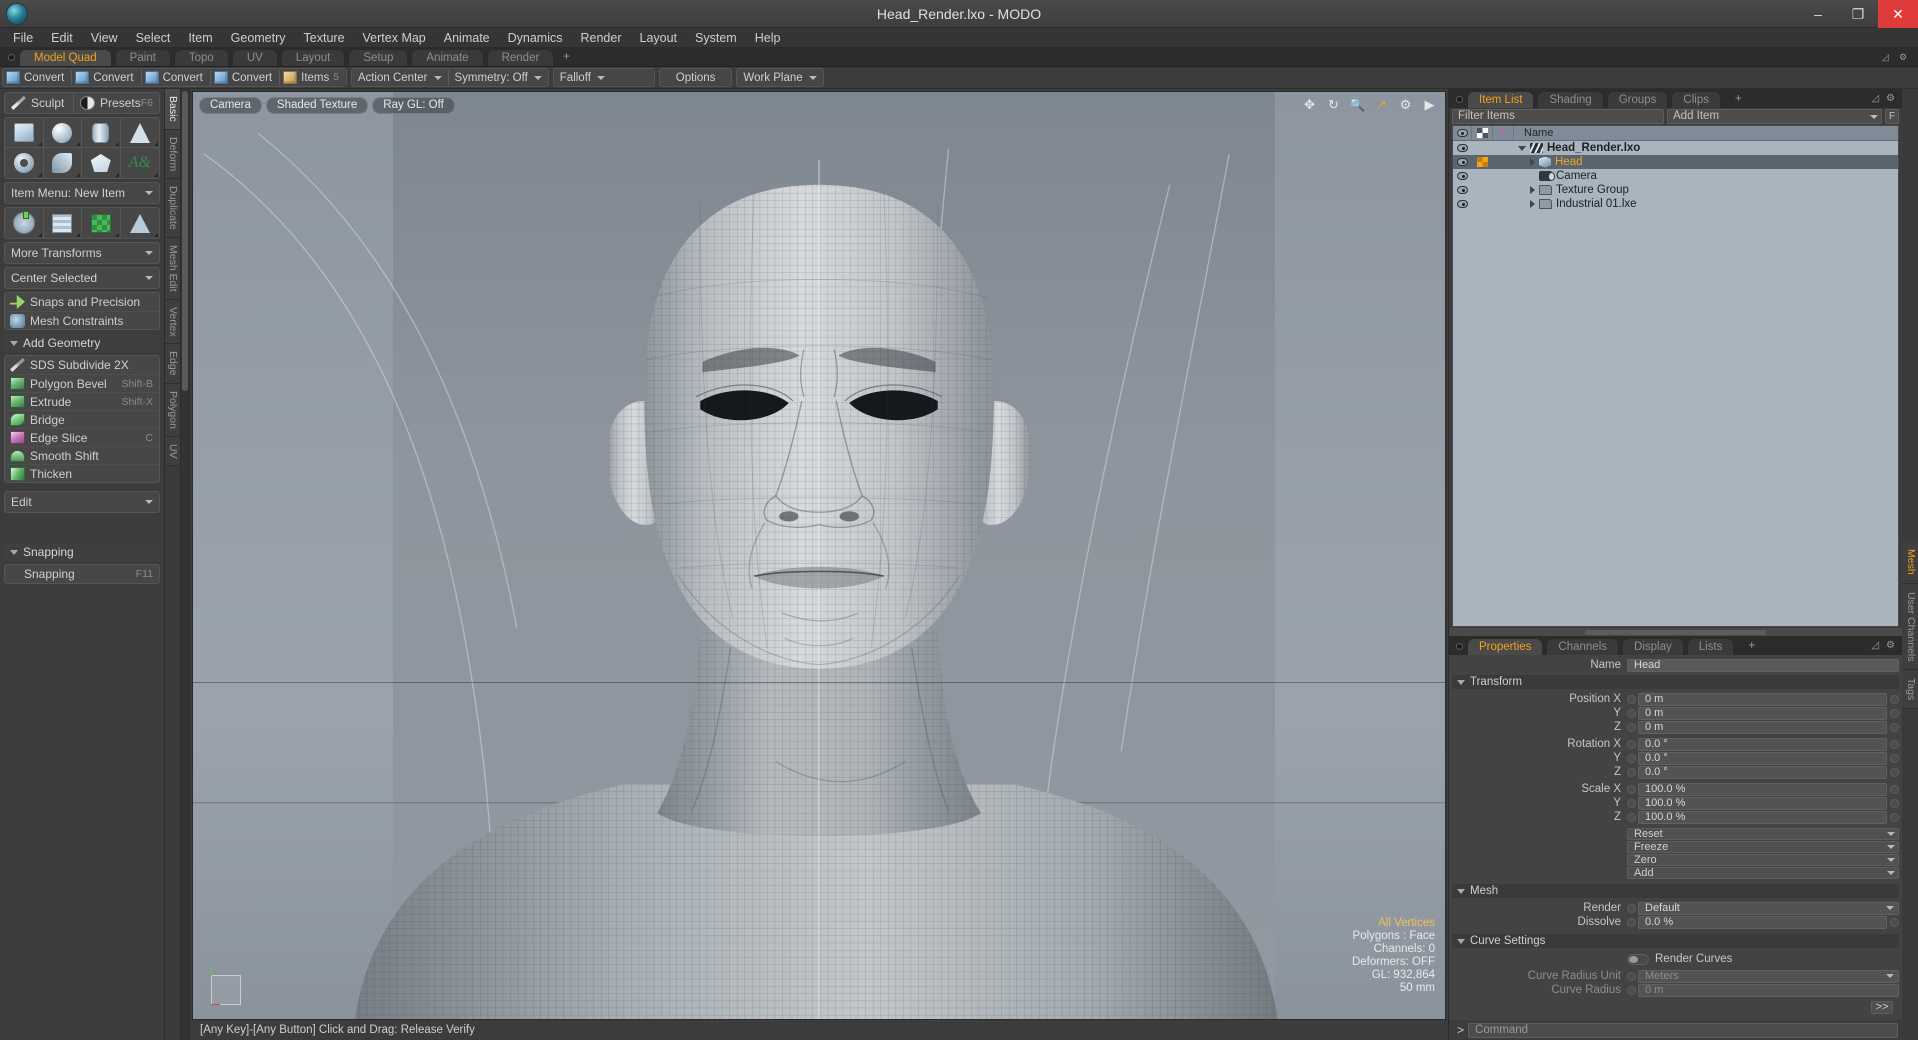  I want to click on add-tab-button: +, so click(566, 57).